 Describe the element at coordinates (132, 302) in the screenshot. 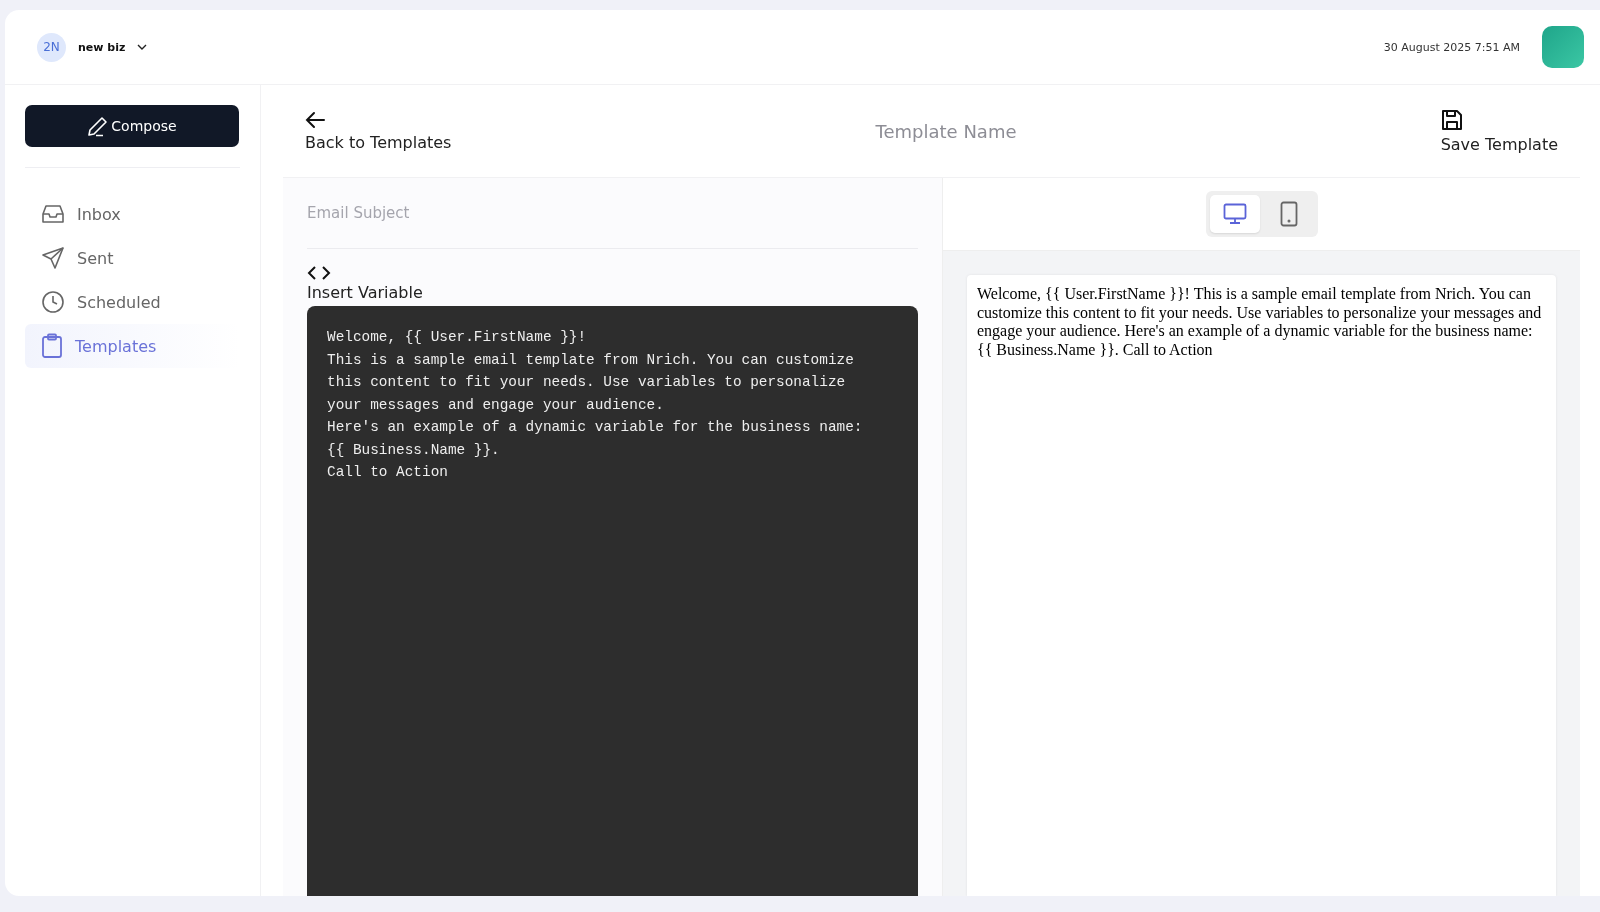

I see `sidebar-item: Scheduled` at that location.